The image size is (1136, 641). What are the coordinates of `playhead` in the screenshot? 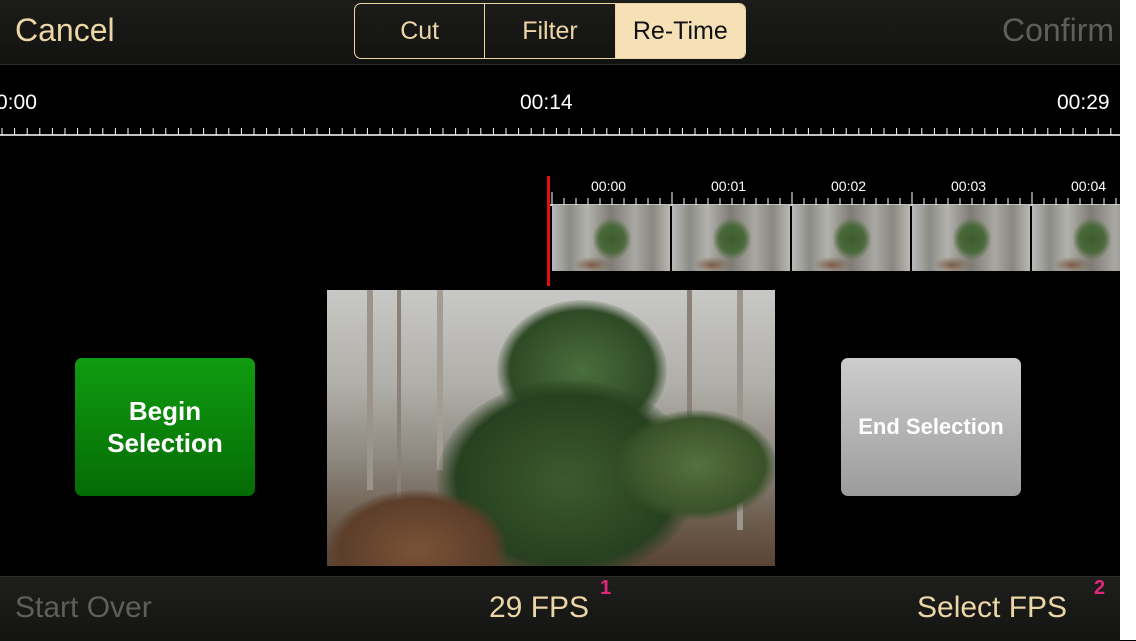 It's located at (548, 231).